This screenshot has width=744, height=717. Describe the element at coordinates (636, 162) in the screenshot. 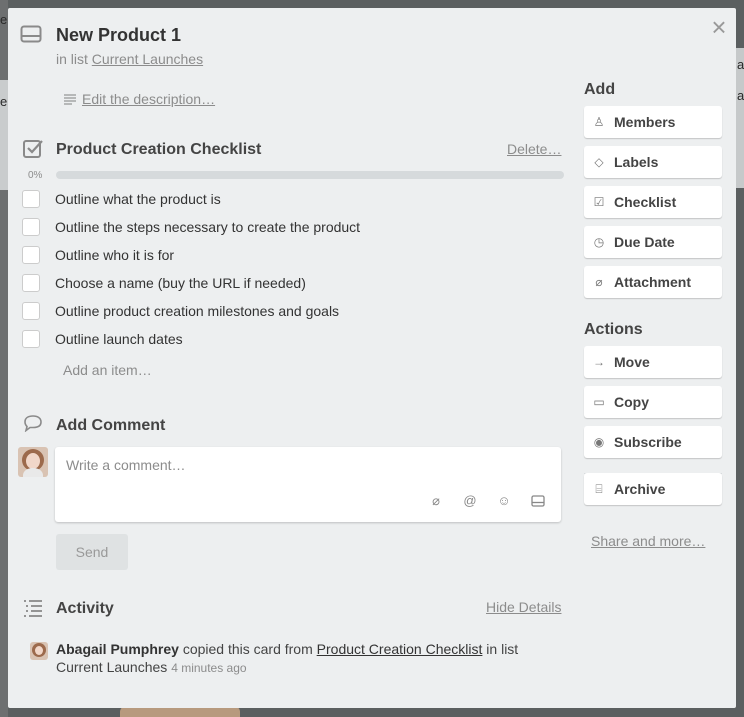

I see `labels-label: Labels` at that location.